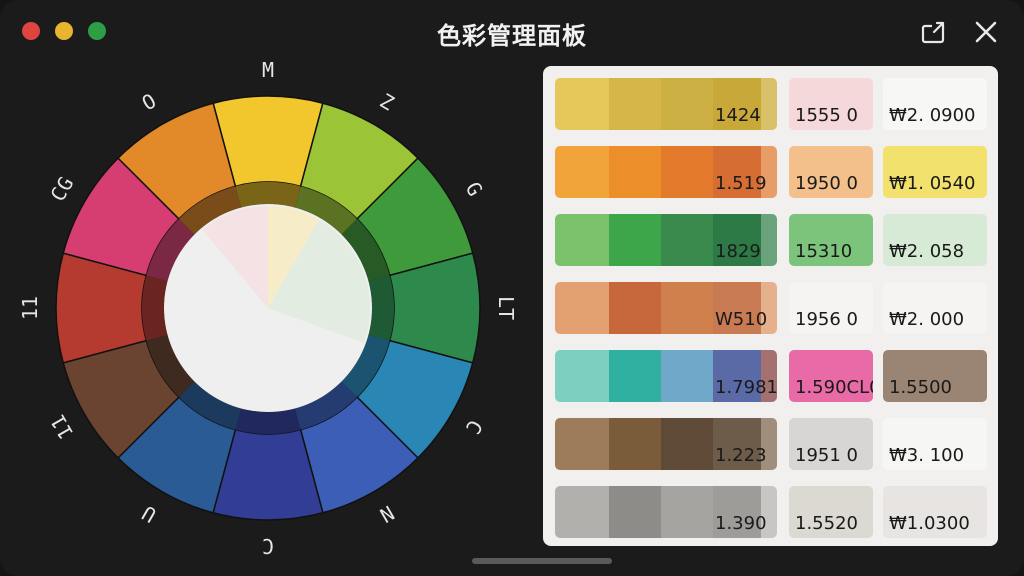 This screenshot has height=576, width=1024. What do you see at coordinates (831, 172) in the screenshot?
I see `palette-swatch-secondary: 1950 0` at bounding box center [831, 172].